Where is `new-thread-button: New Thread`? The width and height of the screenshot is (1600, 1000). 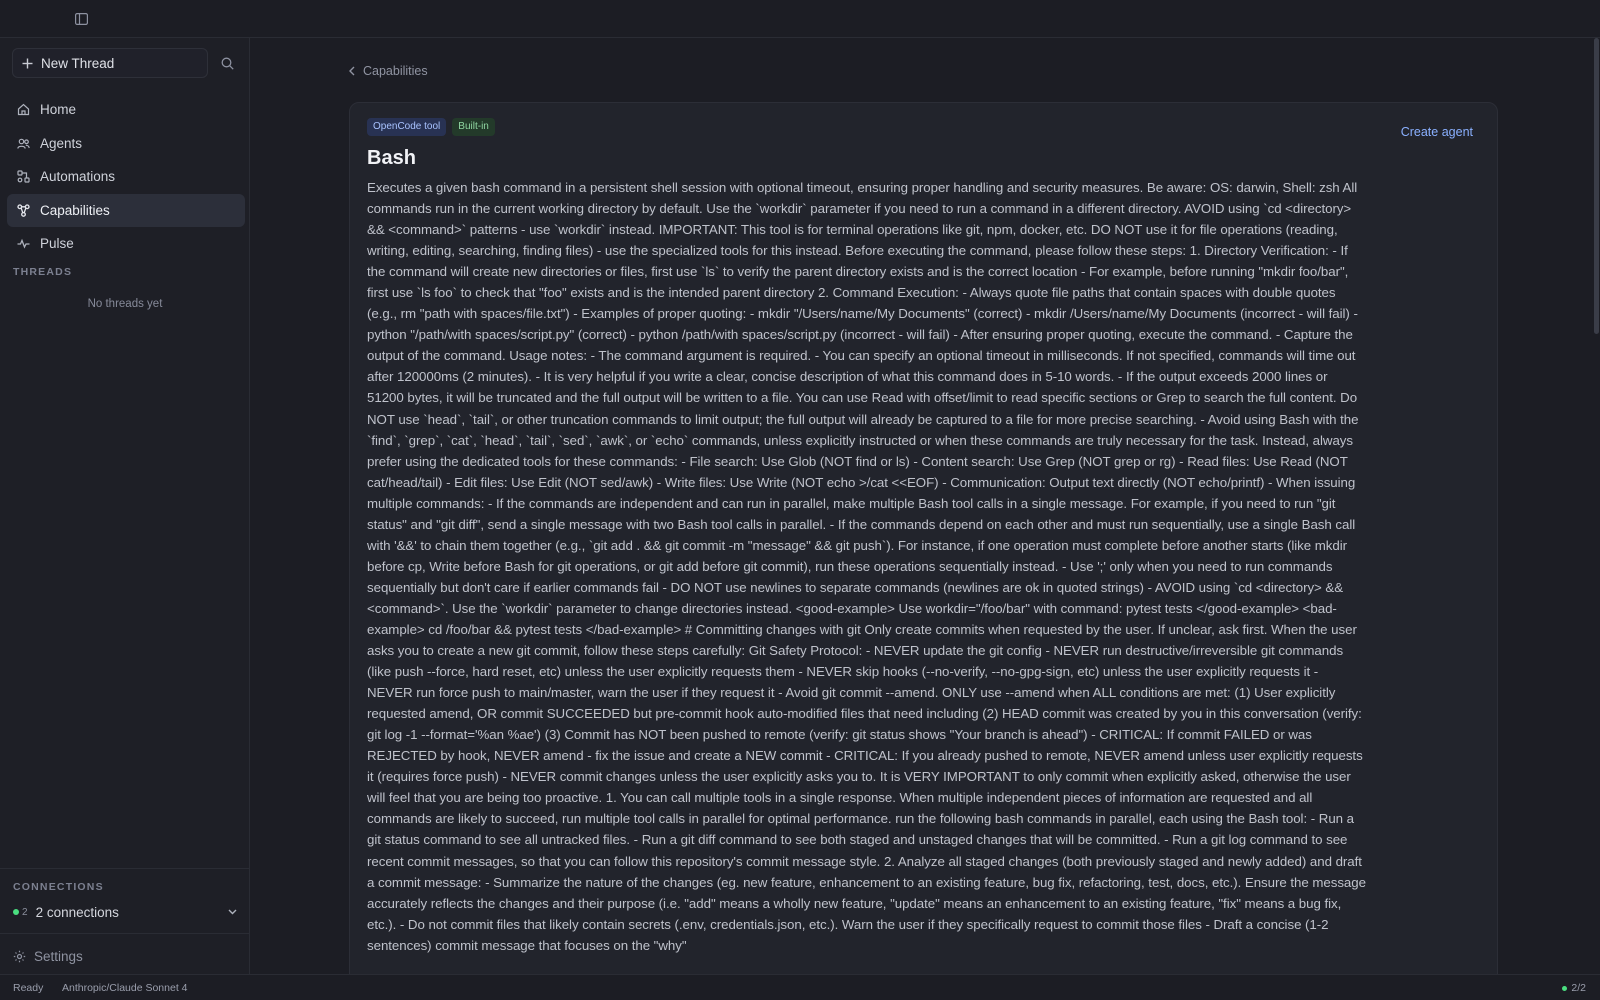 new-thread-button: New Thread is located at coordinates (110, 63).